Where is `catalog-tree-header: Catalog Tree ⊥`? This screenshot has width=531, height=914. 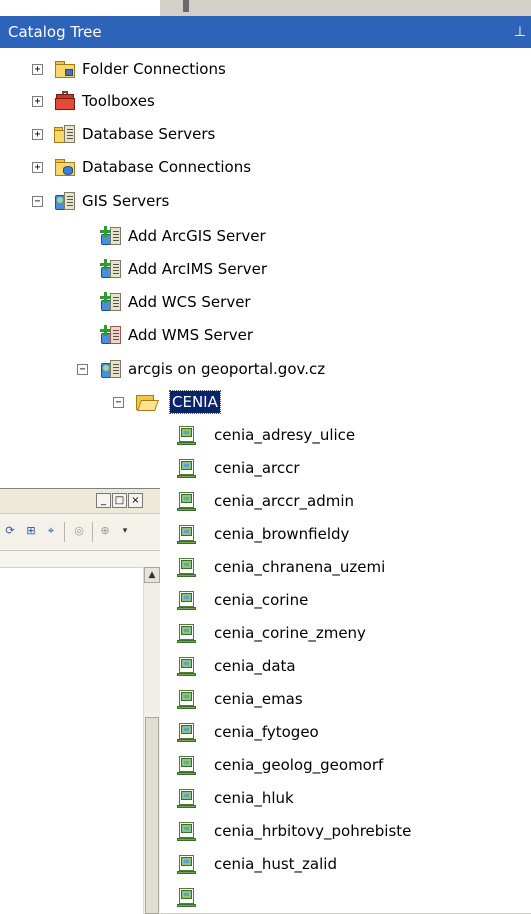
catalog-tree-header: Catalog Tree ⊥ is located at coordinates (265, 32).